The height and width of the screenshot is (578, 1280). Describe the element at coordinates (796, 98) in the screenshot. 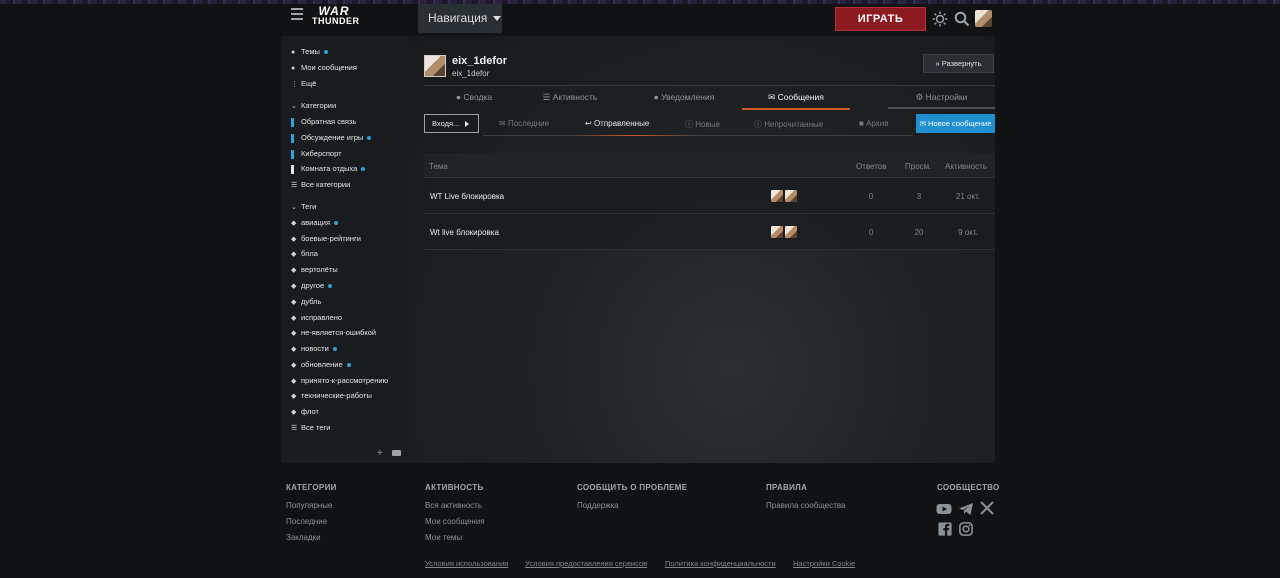

I see `tab-messages: ✉ Сообщения` at that location.